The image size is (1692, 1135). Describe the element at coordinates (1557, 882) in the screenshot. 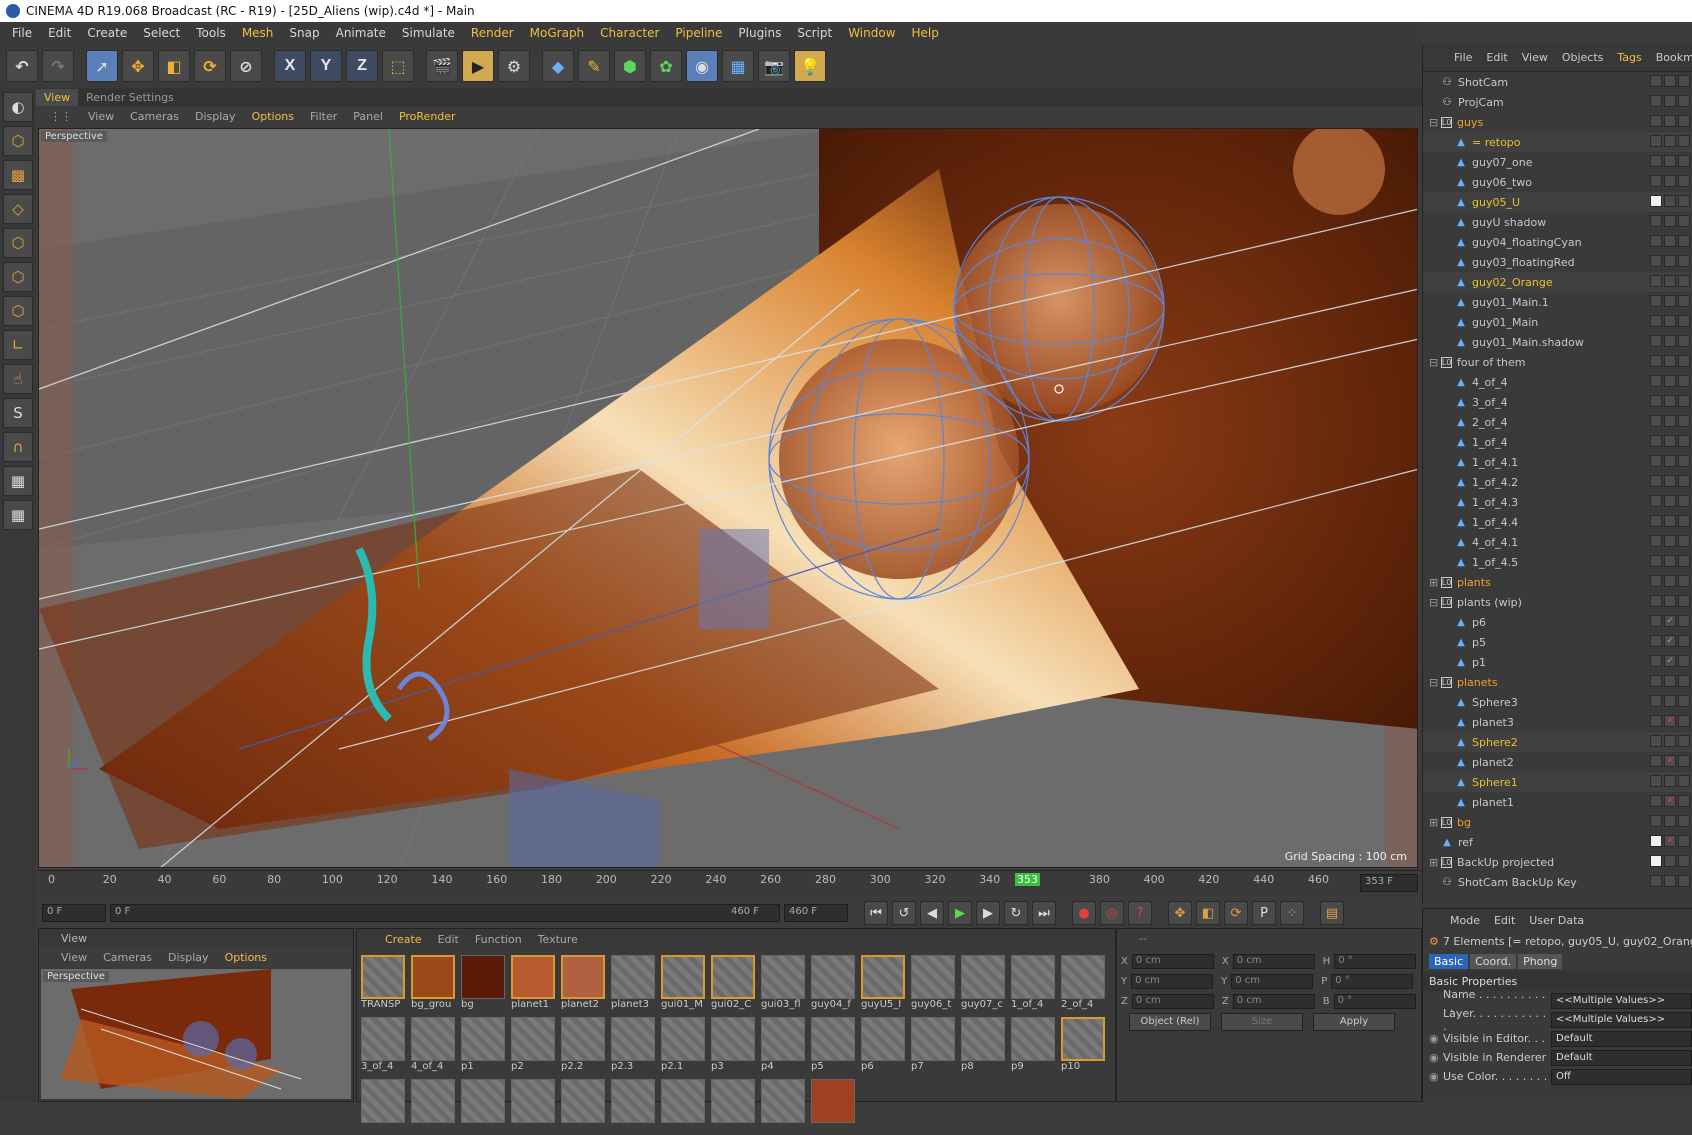

I see `object-row: ⚇ ShotCam BackUp Key` at that location.